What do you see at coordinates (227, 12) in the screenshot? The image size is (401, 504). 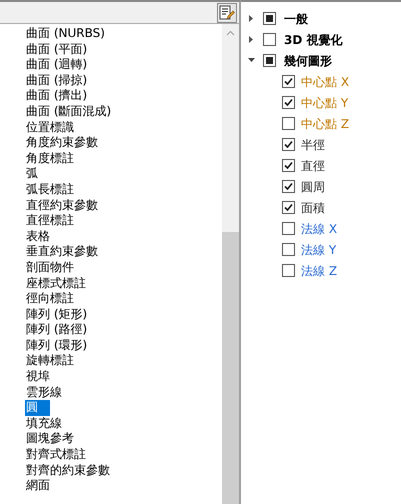 I see `edit-list-icon` at bounding box center [227, 12].